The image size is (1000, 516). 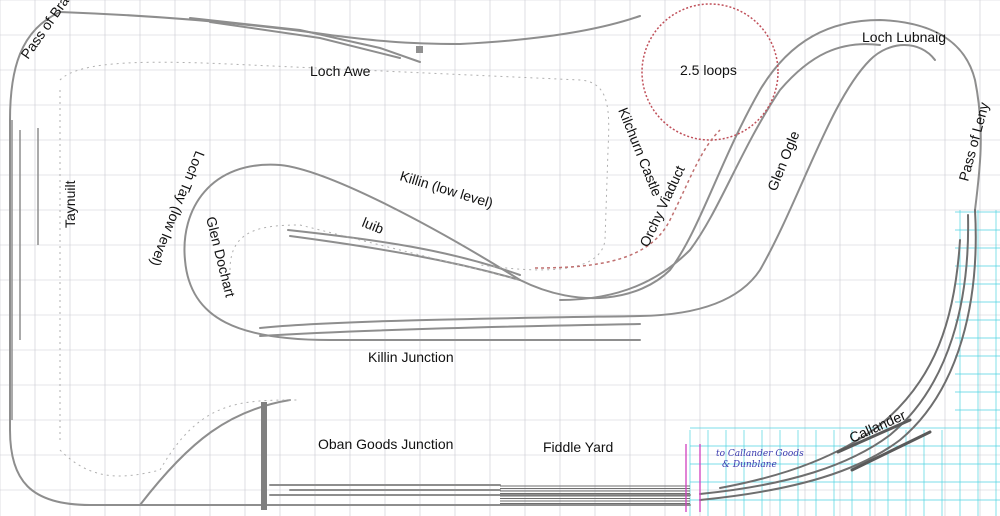 I want to click on label-oban-goods-junction: Oban Goods Junction, so click(x=385, y=444).